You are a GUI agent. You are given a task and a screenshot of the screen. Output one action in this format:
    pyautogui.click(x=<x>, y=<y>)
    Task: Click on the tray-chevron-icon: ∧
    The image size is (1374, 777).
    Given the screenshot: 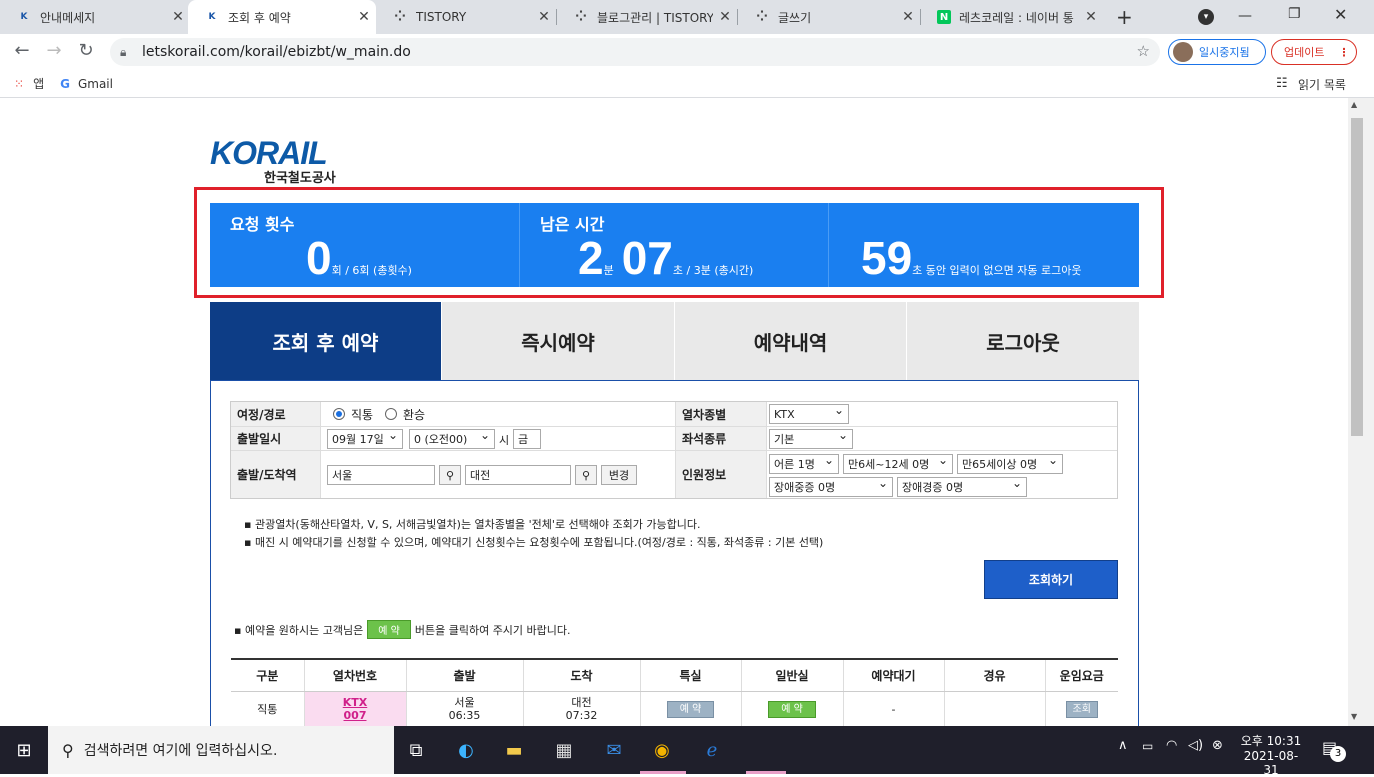 What is the action you would take?
    pyautogui.click(x=1123, y=745)
    